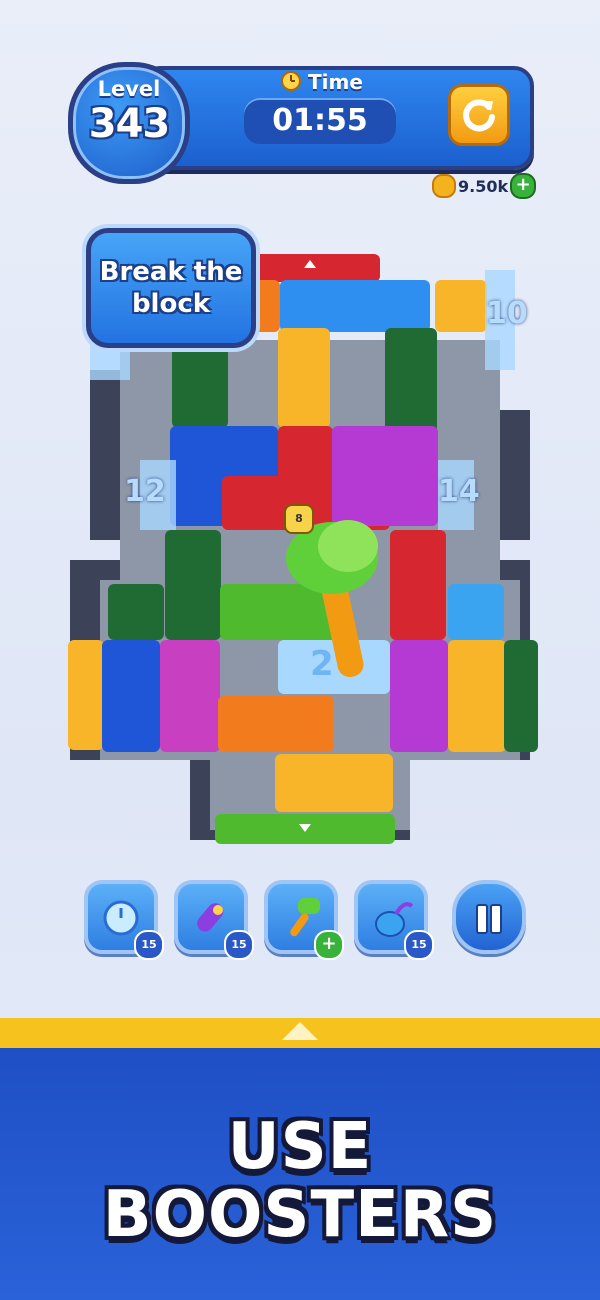 Image resolution: width=600 pixels, height=1300 pixels. What do you see at coordinates (136, 612) in the screenshot?
I see `block-green-key` at bounding box center [136, 612].